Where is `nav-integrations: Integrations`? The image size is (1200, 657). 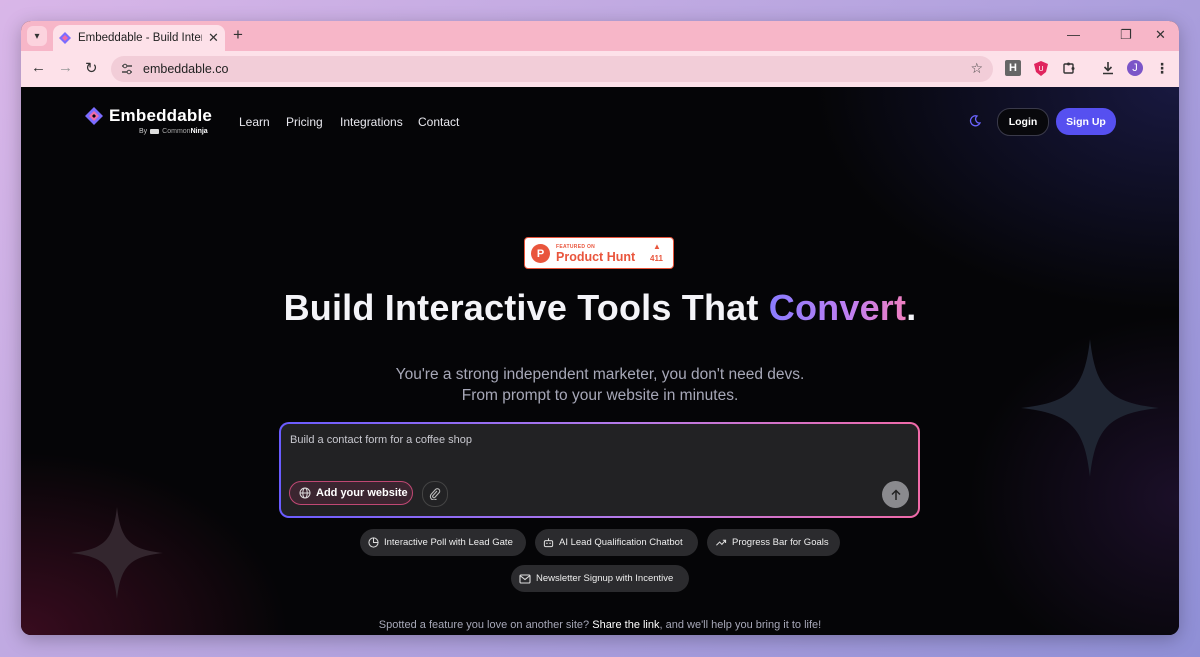
nav-integrations: Integrations is located at coordinates (371, 122).